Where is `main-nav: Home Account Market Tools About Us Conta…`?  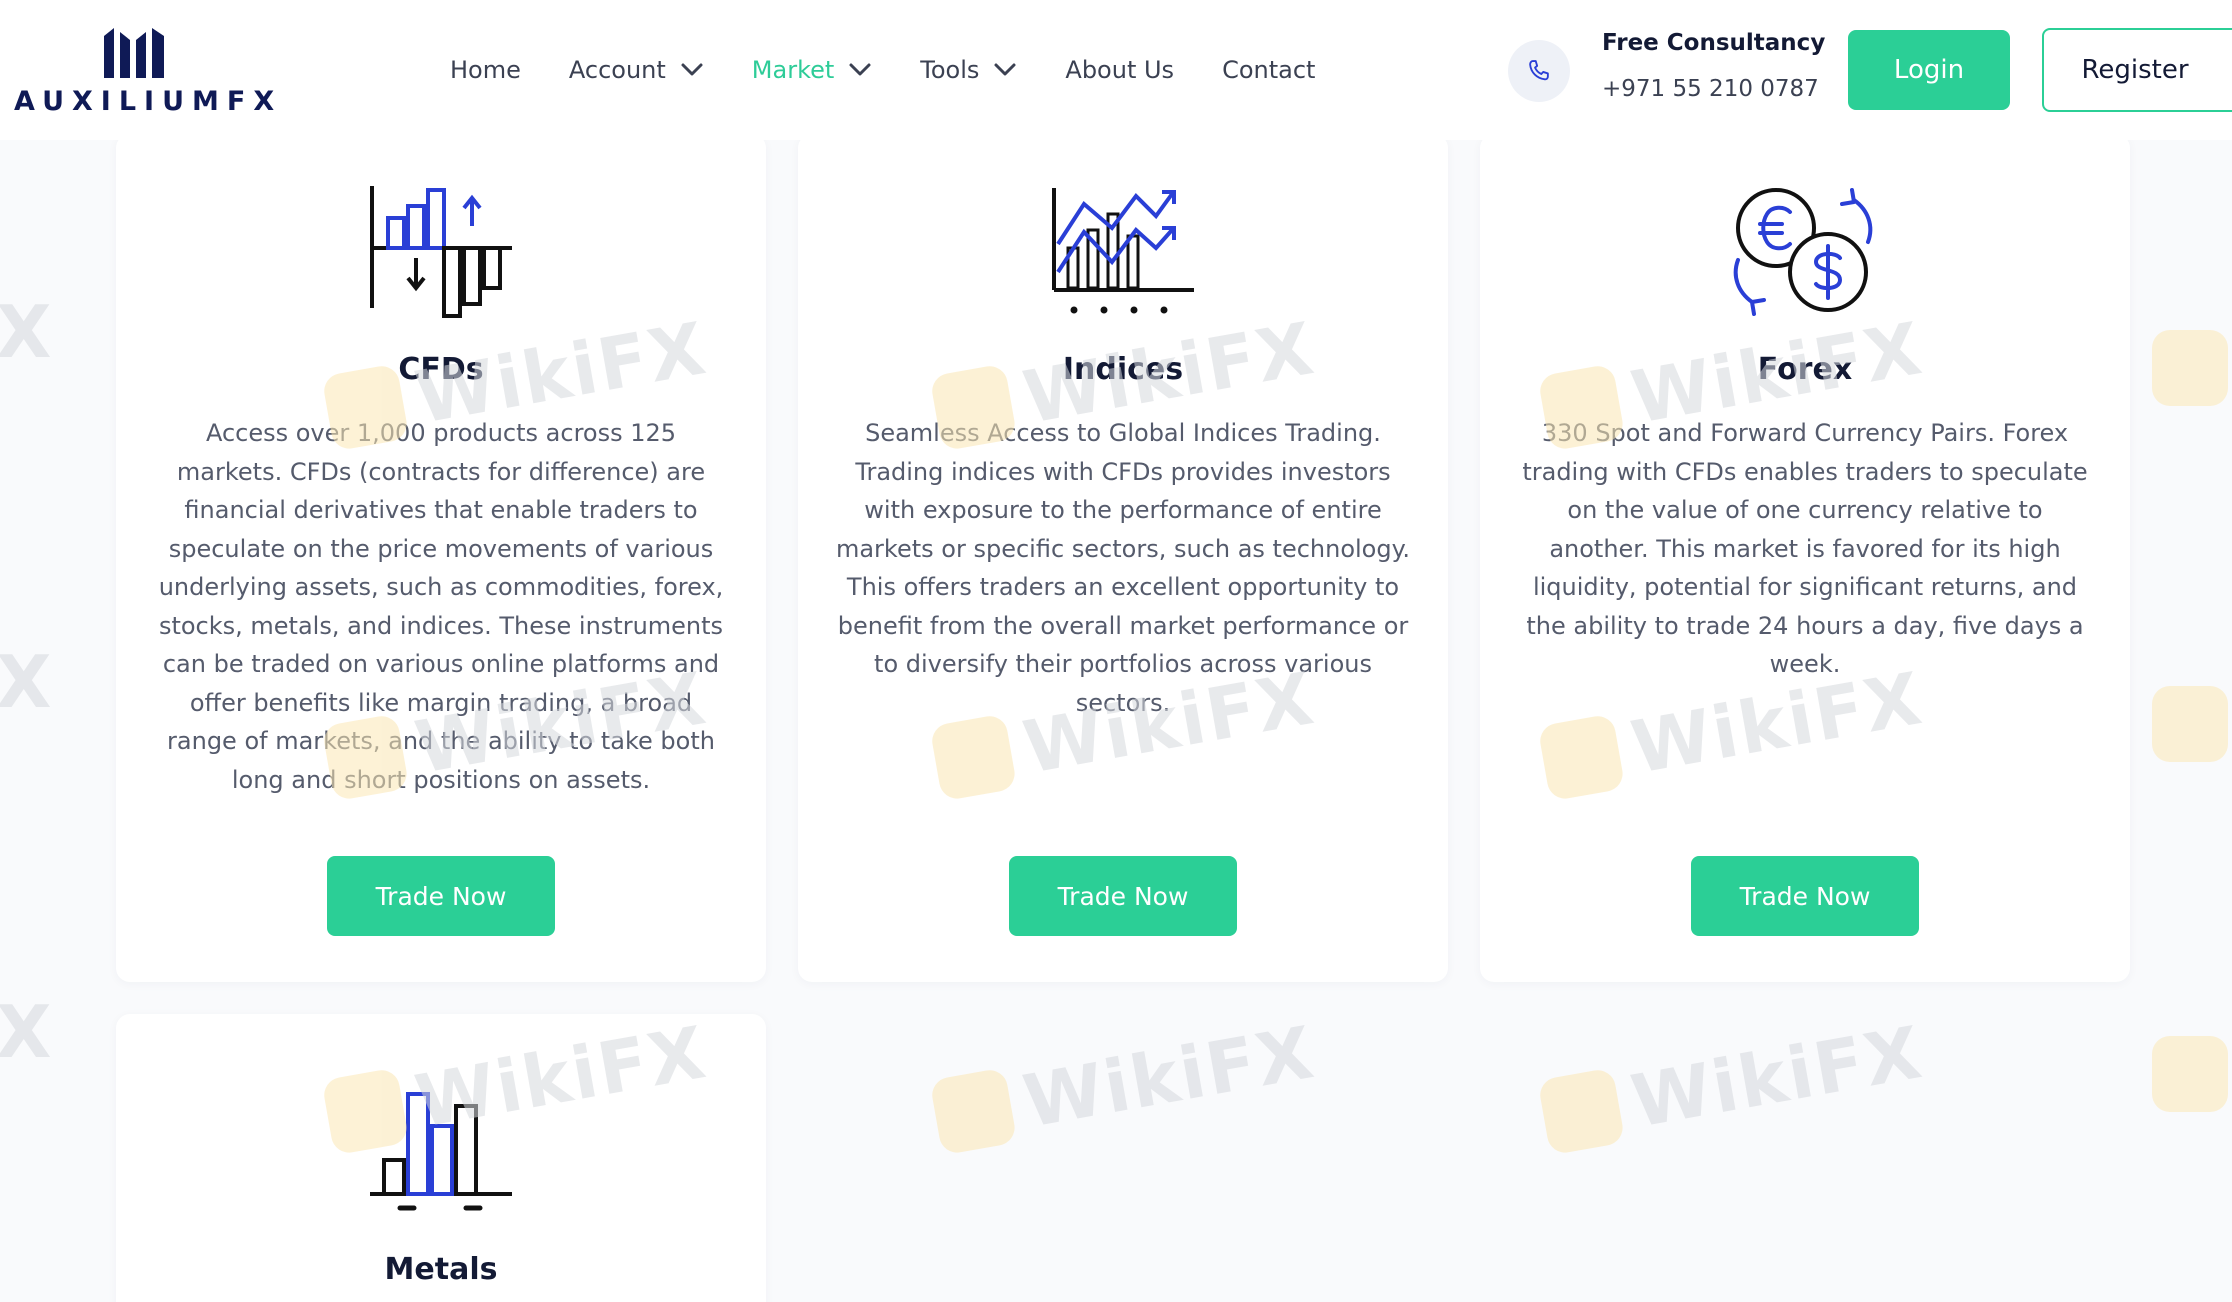
main-nav: Home Account Market Tools About Us Conta… is located at coordinates (906, 70).